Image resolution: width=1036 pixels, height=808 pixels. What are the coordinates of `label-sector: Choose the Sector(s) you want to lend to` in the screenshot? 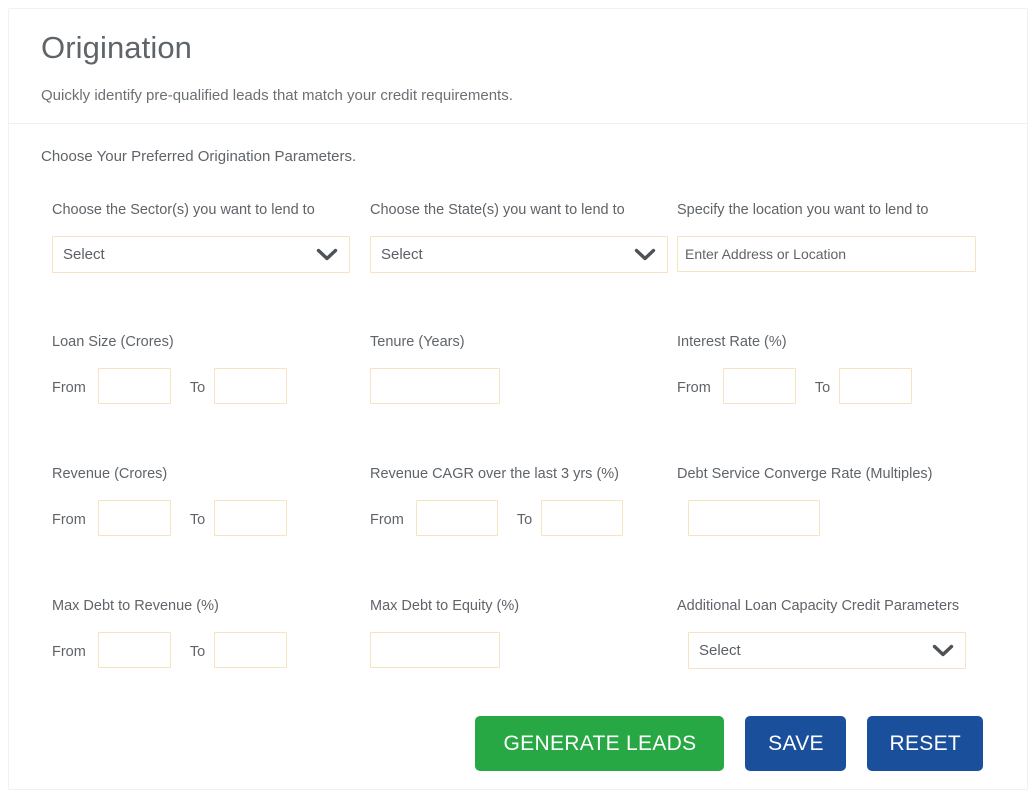 It's located at (183, 209).